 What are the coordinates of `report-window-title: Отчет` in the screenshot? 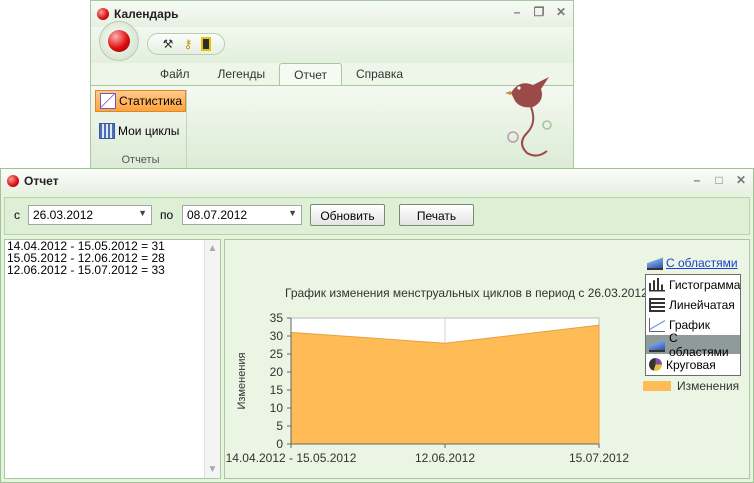 It's located at (41, 181).